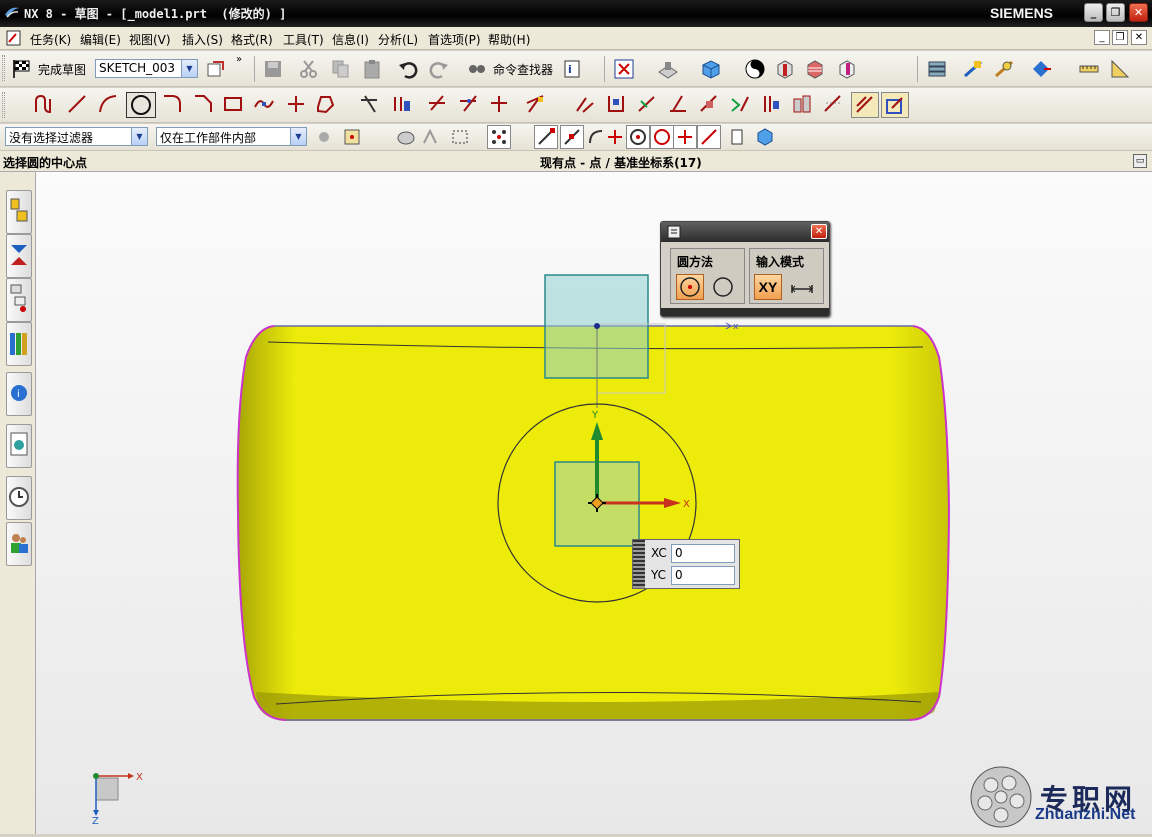 Image resolution: width=1152 pixels, height=837 pixels. I want to click on rectangle-icon, so click(233, 104).